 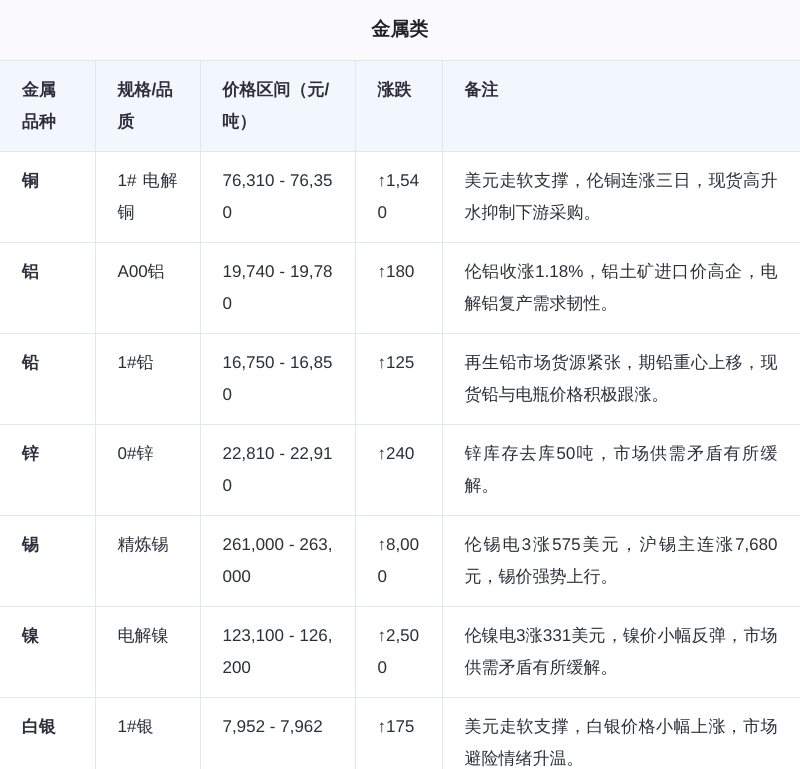 What do you see at coordinates (398, 733) in the screenshot?
I see `table-cell: ↑175` at bounding box center [398, 733].